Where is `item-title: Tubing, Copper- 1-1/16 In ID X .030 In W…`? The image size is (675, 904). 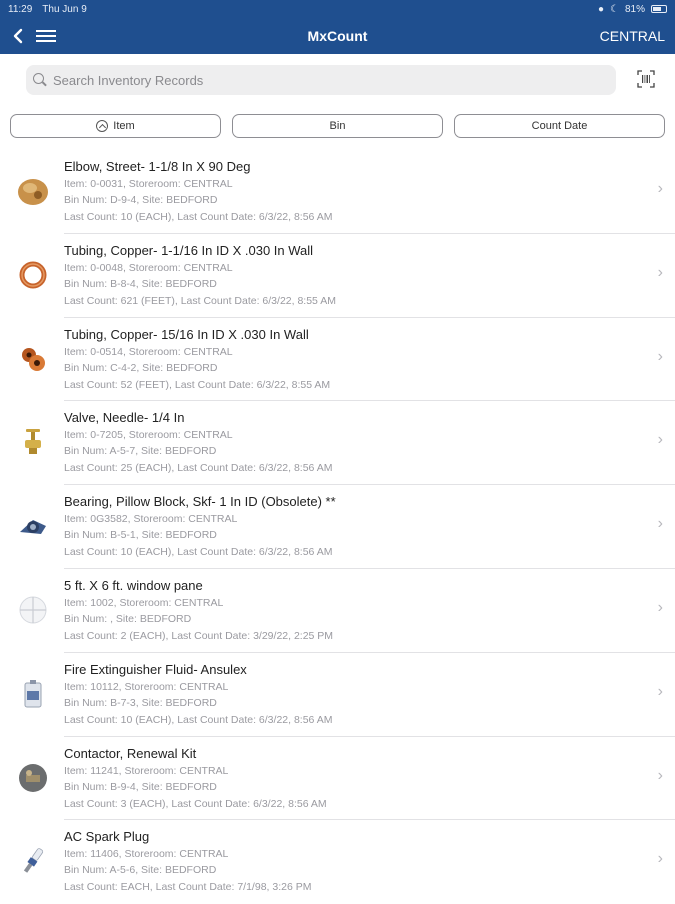 item-title: Tubing, Copper- 1-1/16 In ID X .030 In W… is located at coordinates (189, 250).